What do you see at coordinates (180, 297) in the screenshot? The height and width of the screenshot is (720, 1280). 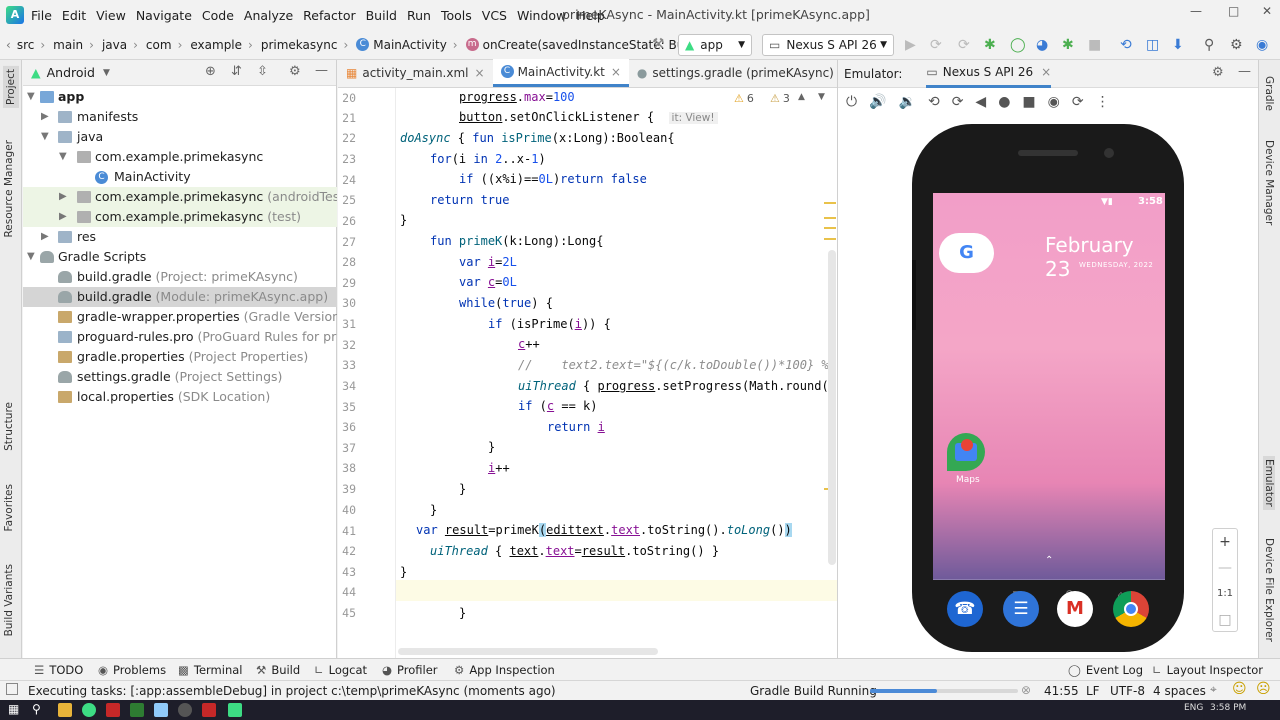 I see `tree-item-build-gradle-module: build.gradle (Module: primeKAsync.app)` at bounding box center [180, 297].